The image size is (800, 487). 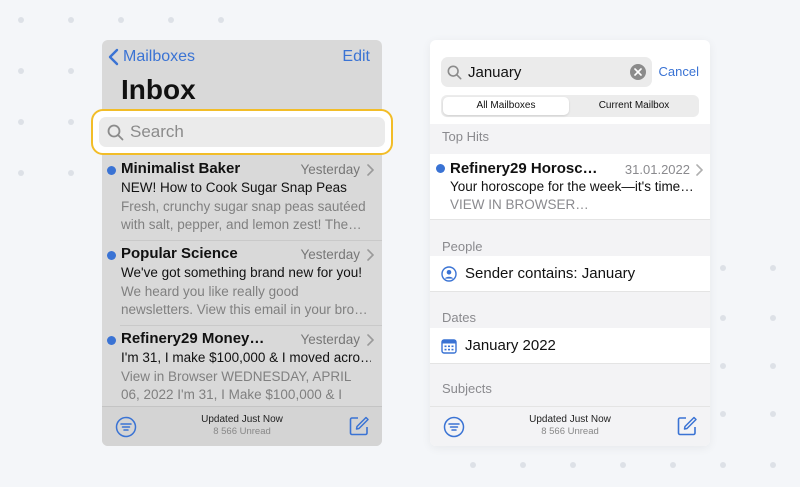 I want to click on section-header-people: People, so click(x=570, y=238).